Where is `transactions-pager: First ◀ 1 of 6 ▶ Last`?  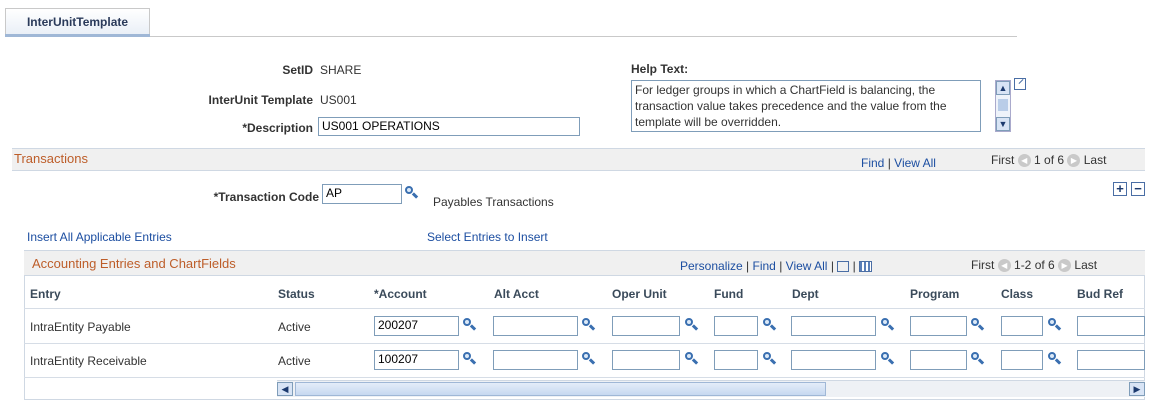
transactions-pager: First ◀ 1 of 6 ▶ Last is located at coordinates (1049, 160).